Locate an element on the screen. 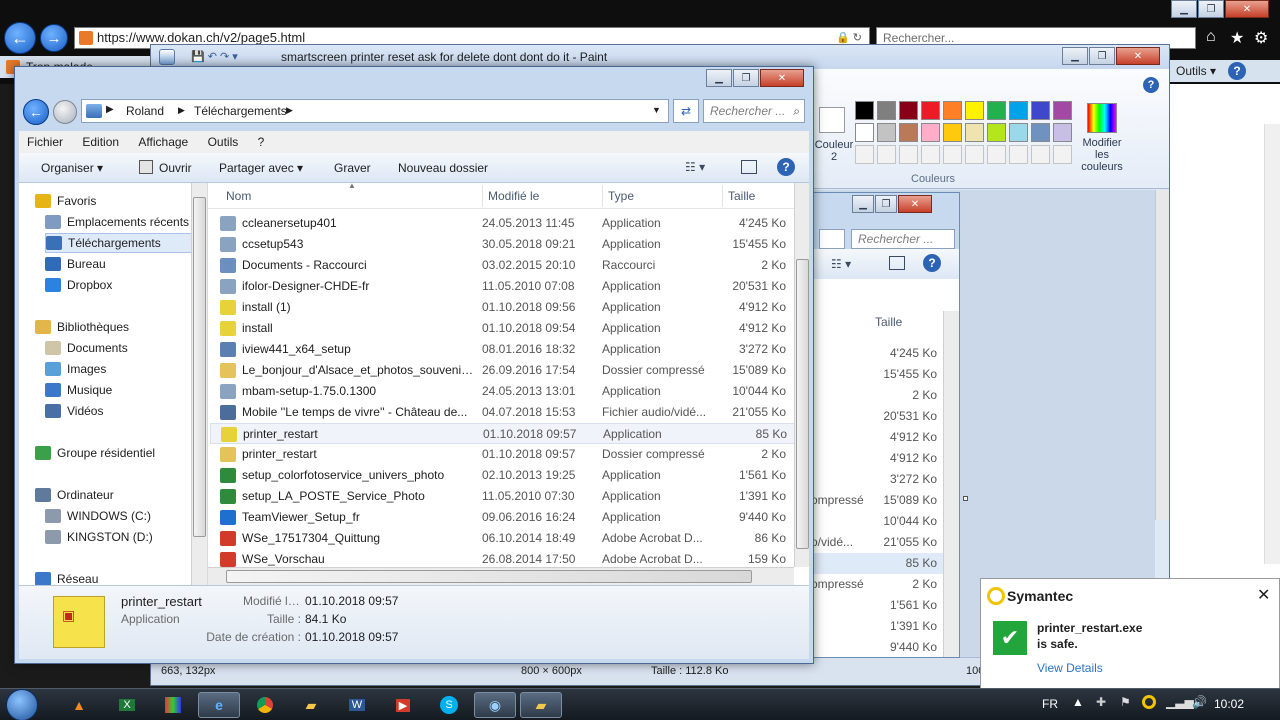 The height and width of the screenshot is (720, 1280). column-type: Type is located at coordinates (621, 196).